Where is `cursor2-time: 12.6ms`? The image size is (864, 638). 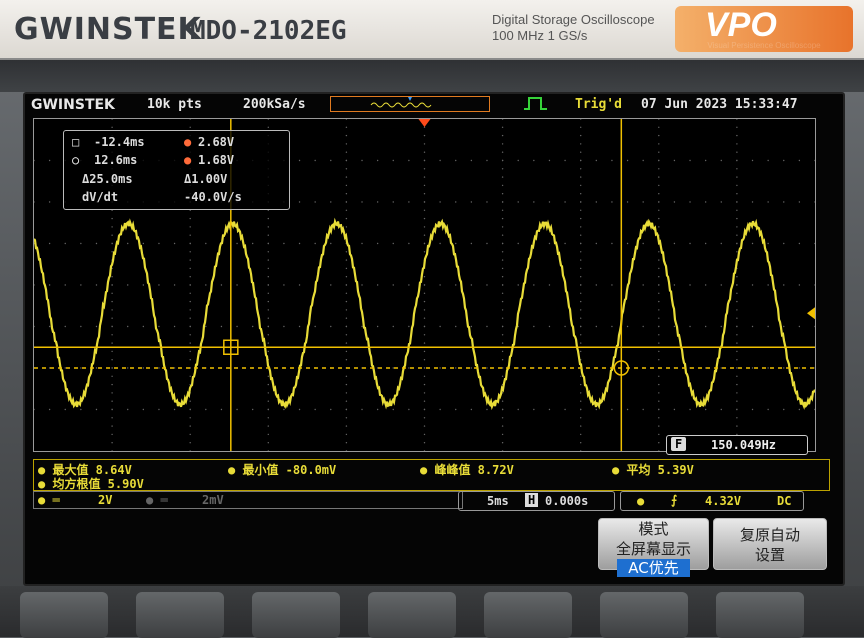
cursor2-time: 12.6ms is located at coordinates (116, 160).